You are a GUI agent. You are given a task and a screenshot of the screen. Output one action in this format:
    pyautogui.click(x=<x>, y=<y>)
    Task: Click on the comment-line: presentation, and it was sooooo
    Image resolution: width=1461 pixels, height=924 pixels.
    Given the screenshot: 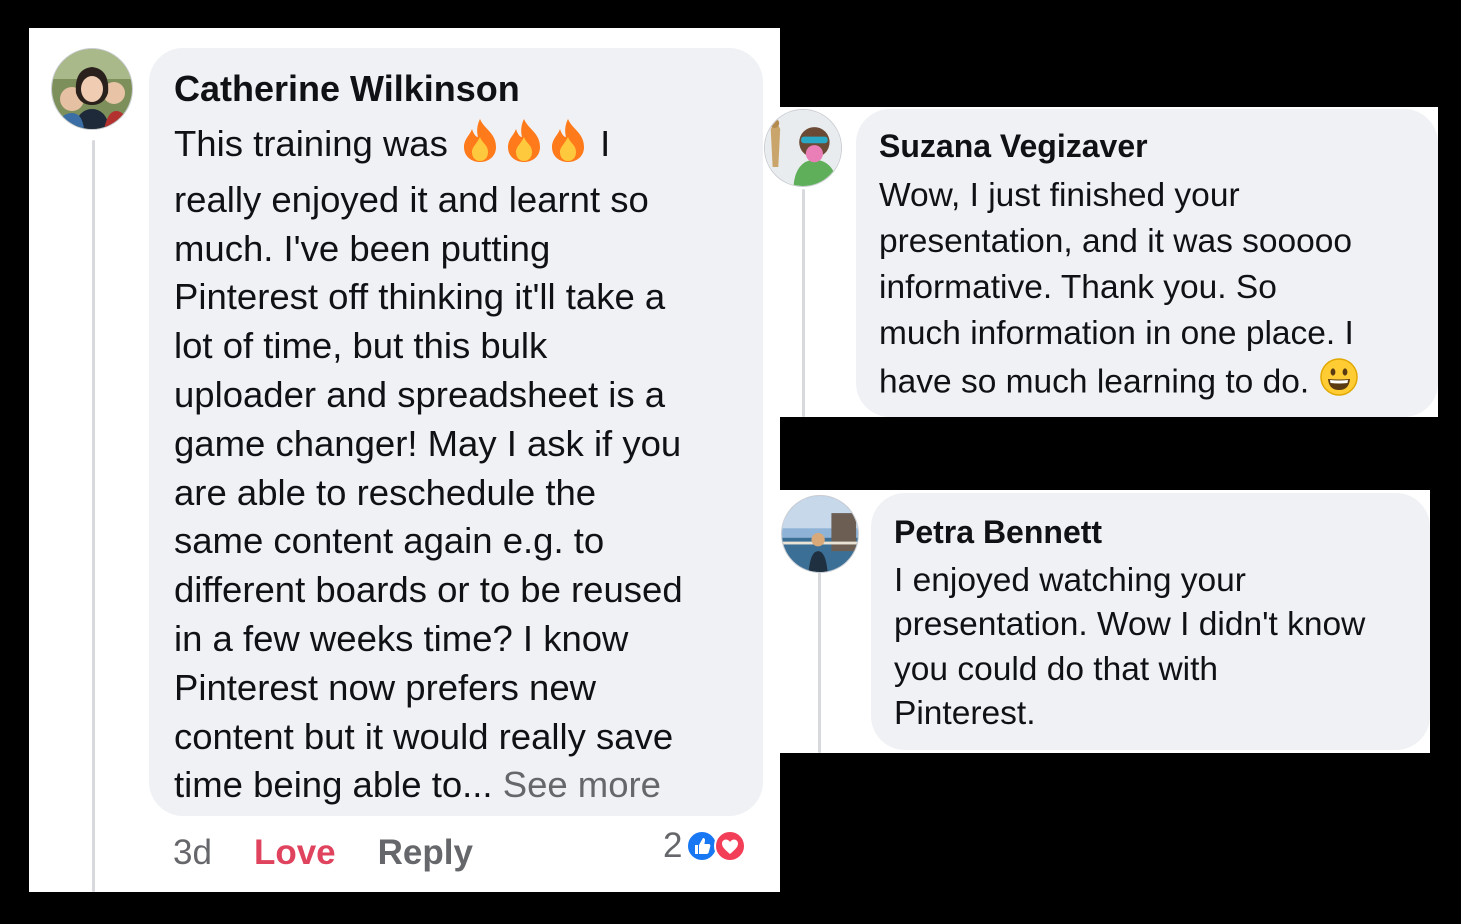 What is the action you would take?
    pyautogui.click(x=1116, y=241)
    